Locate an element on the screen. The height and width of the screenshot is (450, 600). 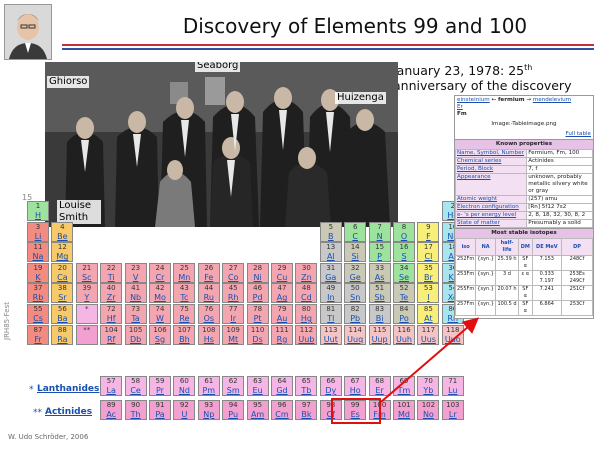
element-cell: 95 Am is located at coordinates (257, 410).